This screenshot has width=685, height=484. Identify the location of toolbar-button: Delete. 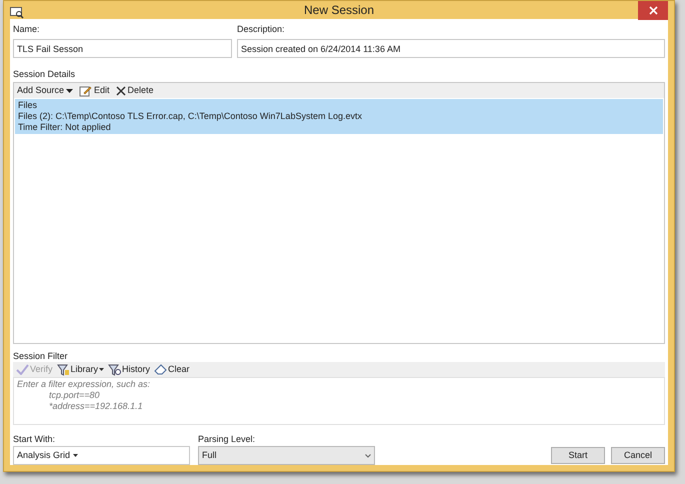
(135, 91).